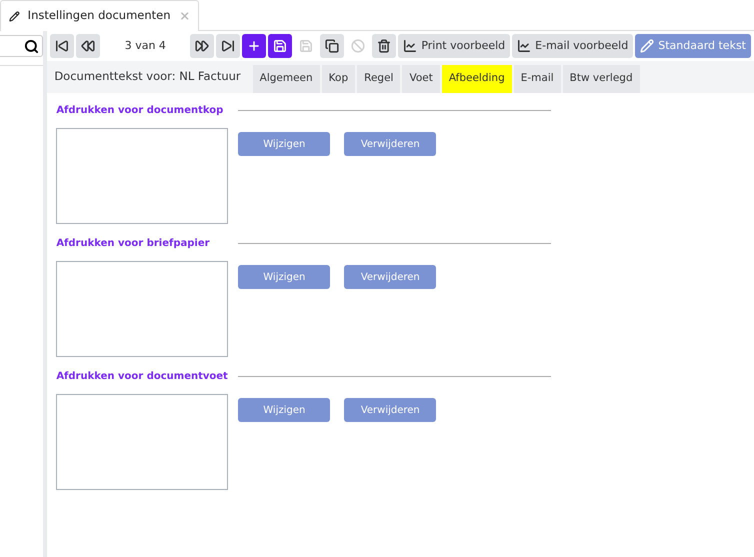 The image size is (754, 557). I want to click on section-title: Afdrukken voor documentvoet, so click(142, 377).